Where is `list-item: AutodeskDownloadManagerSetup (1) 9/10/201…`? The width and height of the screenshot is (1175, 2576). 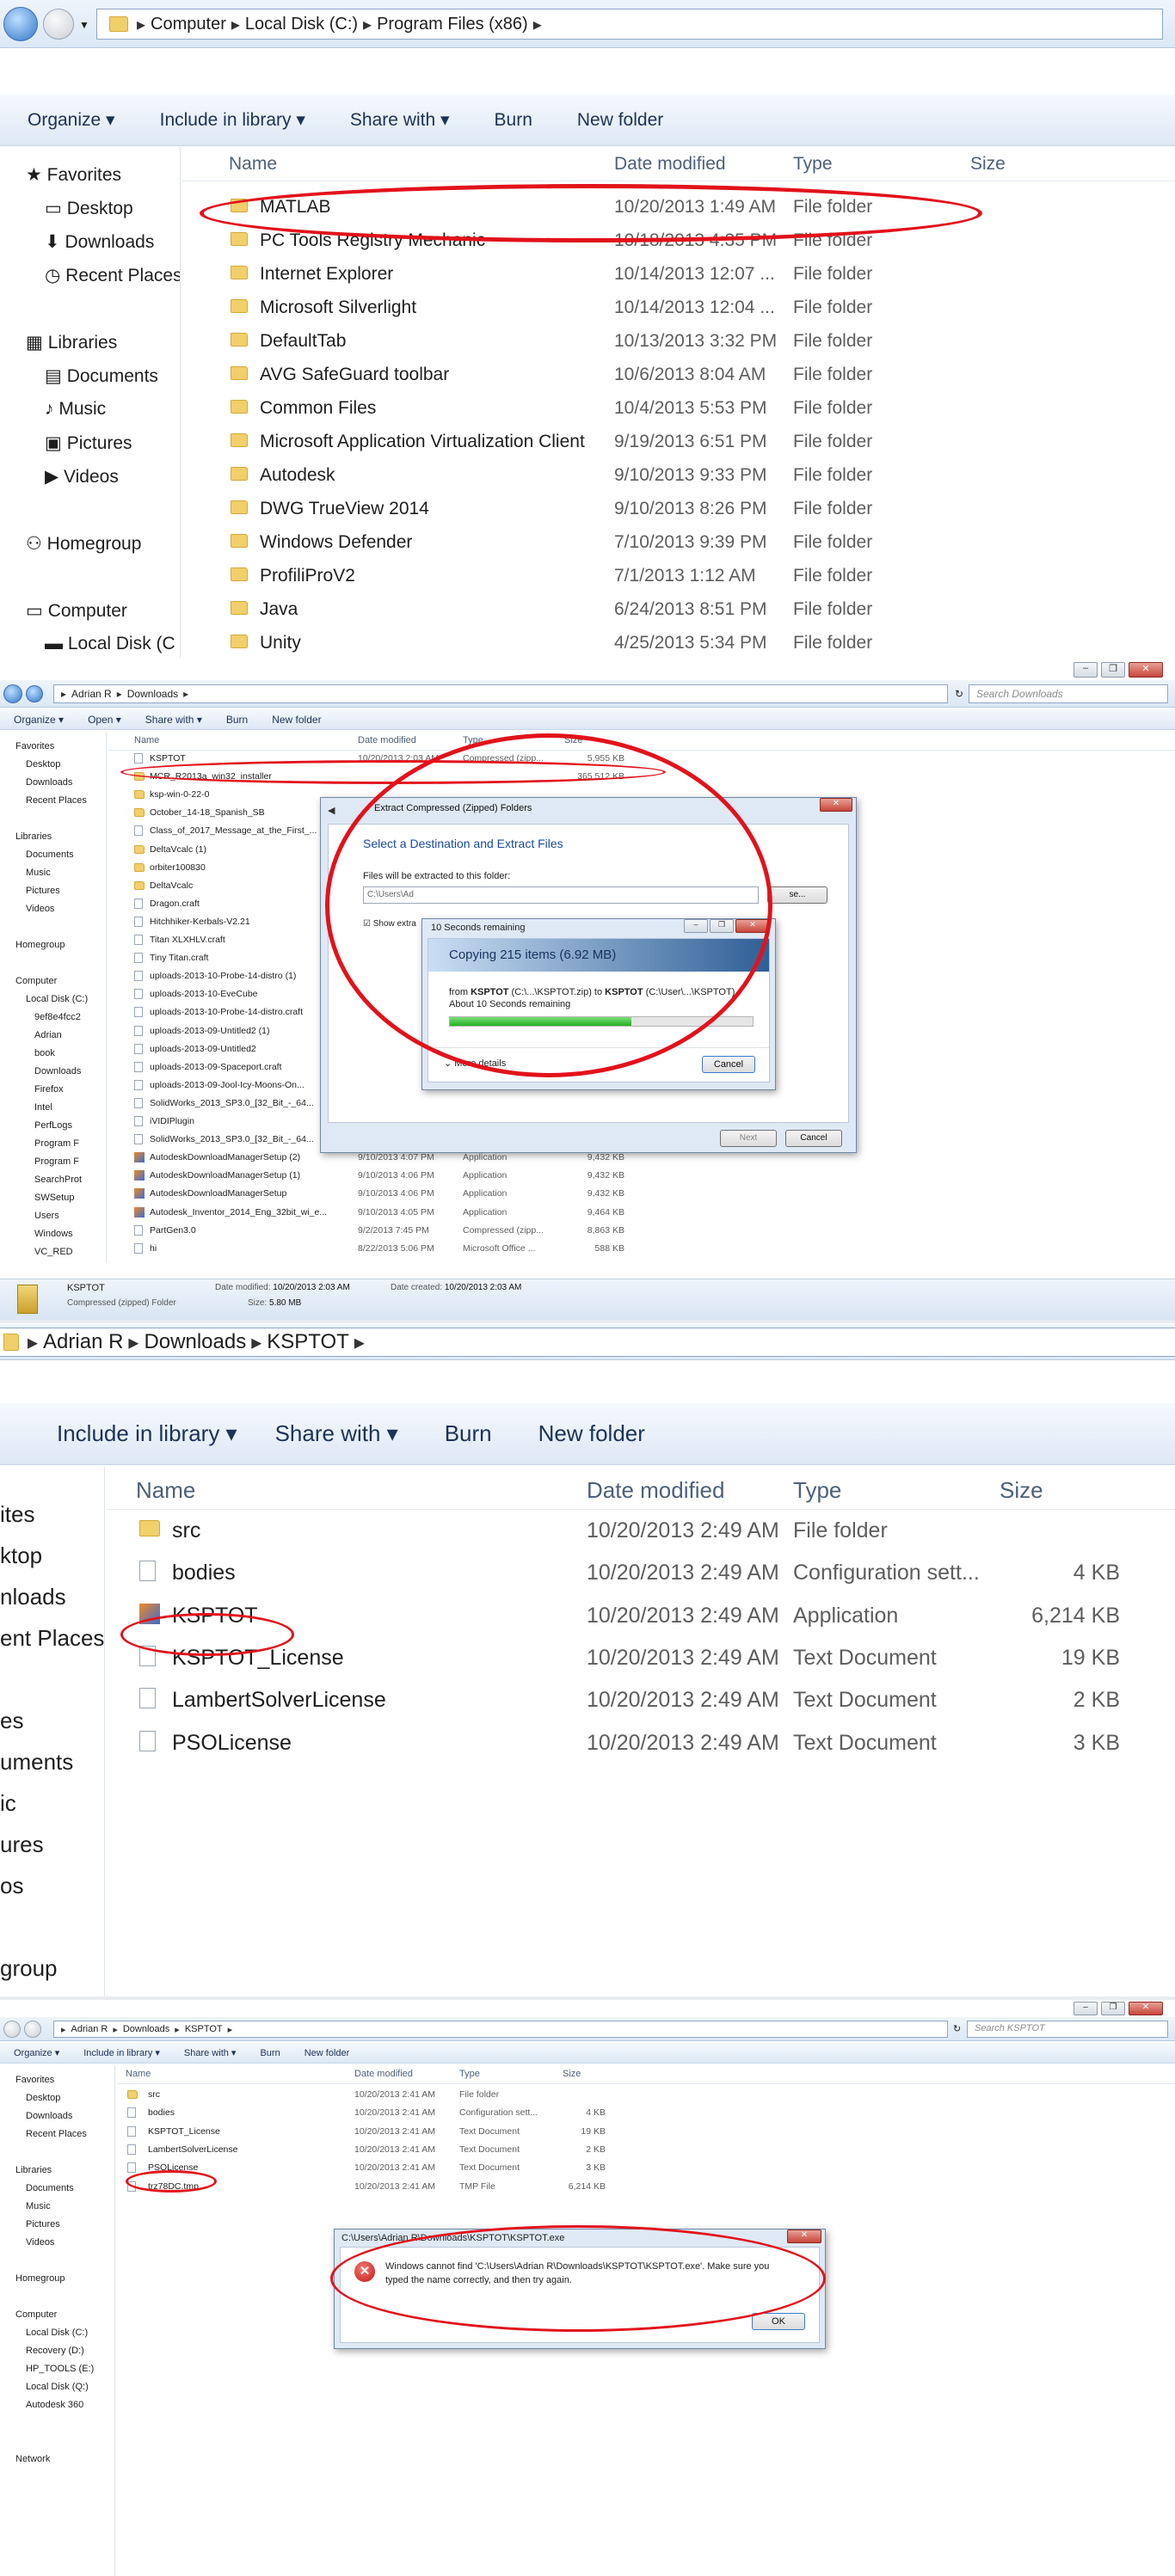
list-item: AutodeskDownloadManagerSetup (1) 9/10/201… is located at coordinates (650, 1179).